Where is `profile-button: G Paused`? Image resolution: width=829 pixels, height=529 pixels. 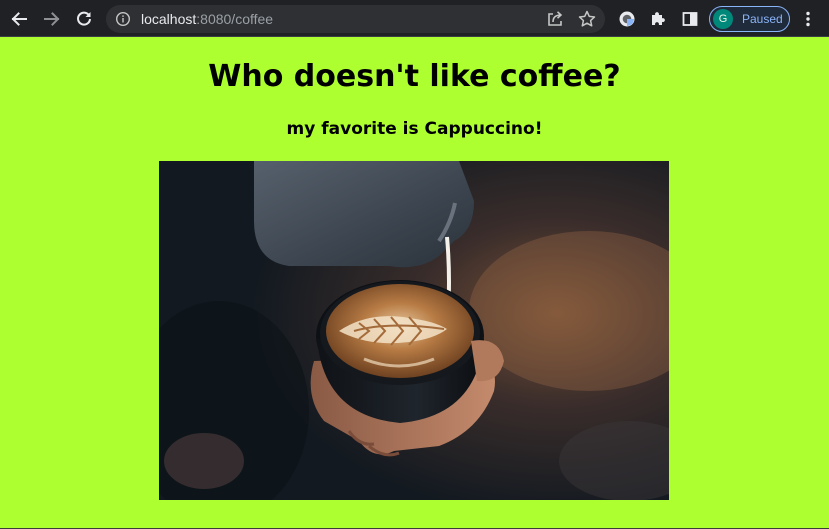
profile-button: G Paused is located at coordinates (749, 19).